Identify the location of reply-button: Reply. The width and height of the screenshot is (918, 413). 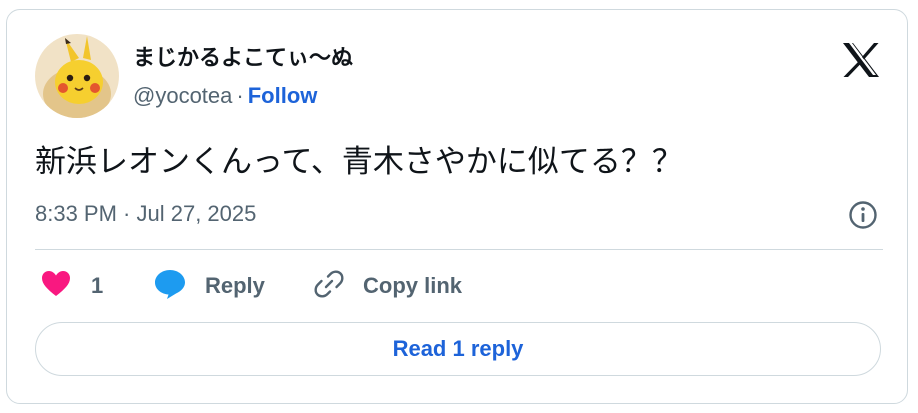
(209, 286).